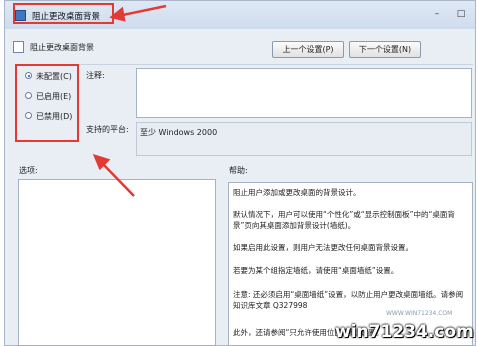 This screenshot has width=478, height=346. What do you see at coordinates (117, 179) in the screenshot?
I see `radio-arrow-line` at bounding box center [117, 179].